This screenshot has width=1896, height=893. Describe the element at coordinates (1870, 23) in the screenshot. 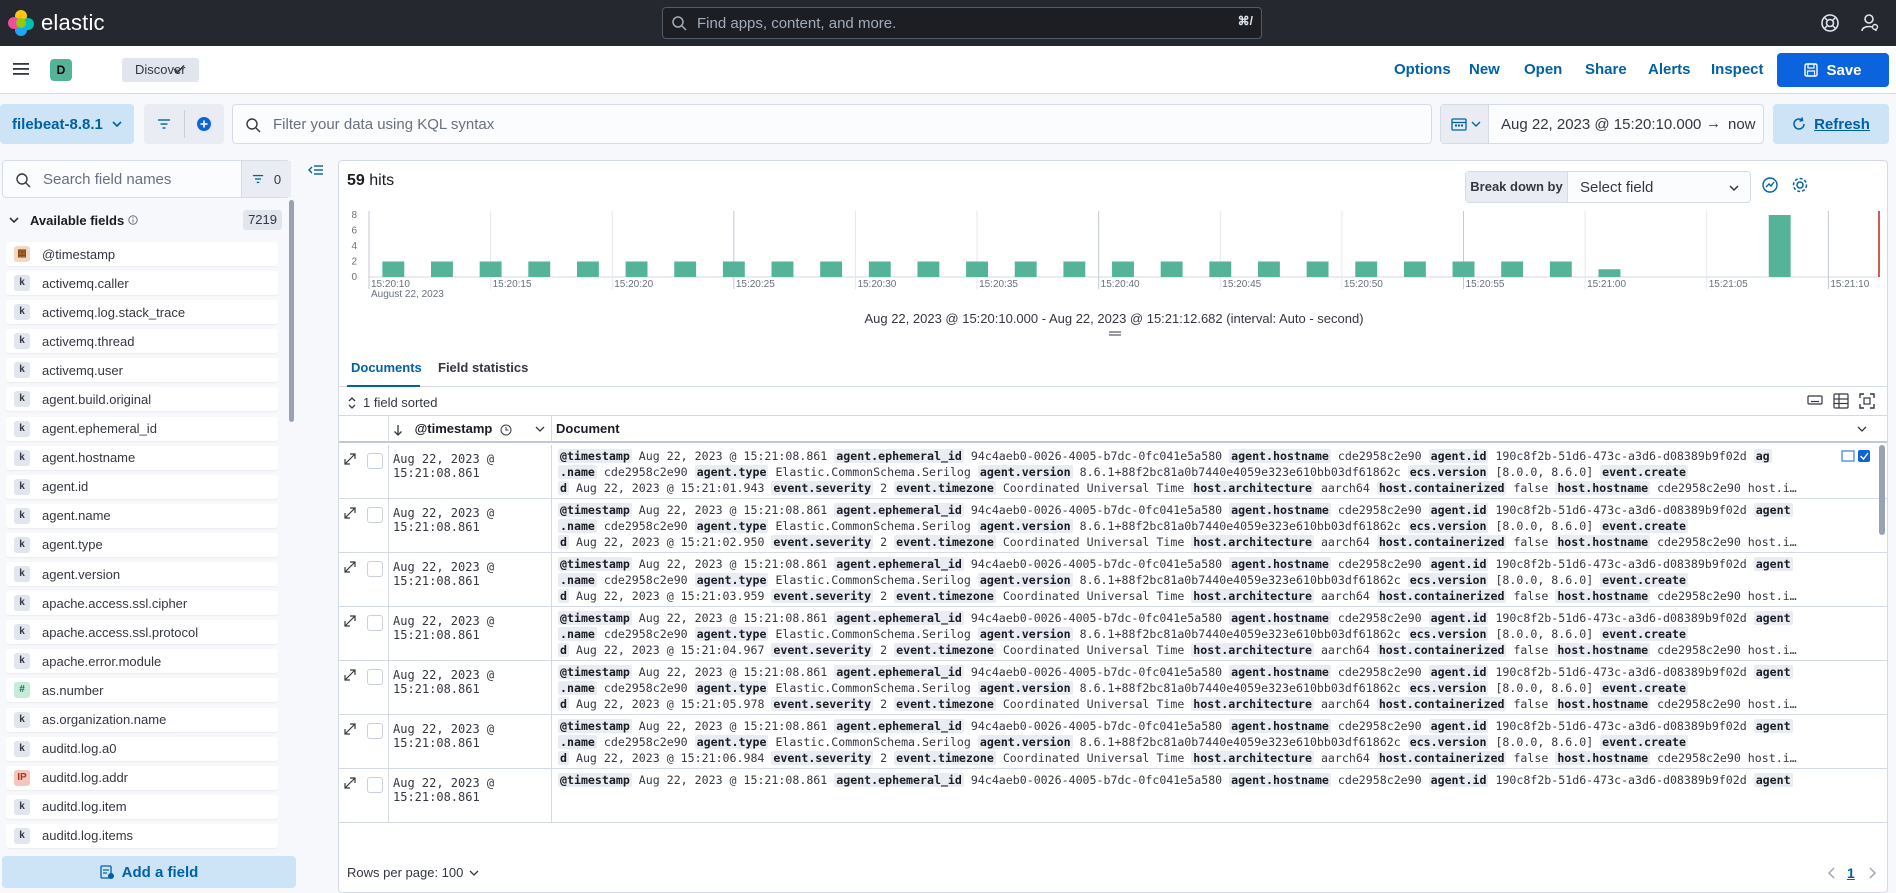

I see `user-menu-icon` at that location.